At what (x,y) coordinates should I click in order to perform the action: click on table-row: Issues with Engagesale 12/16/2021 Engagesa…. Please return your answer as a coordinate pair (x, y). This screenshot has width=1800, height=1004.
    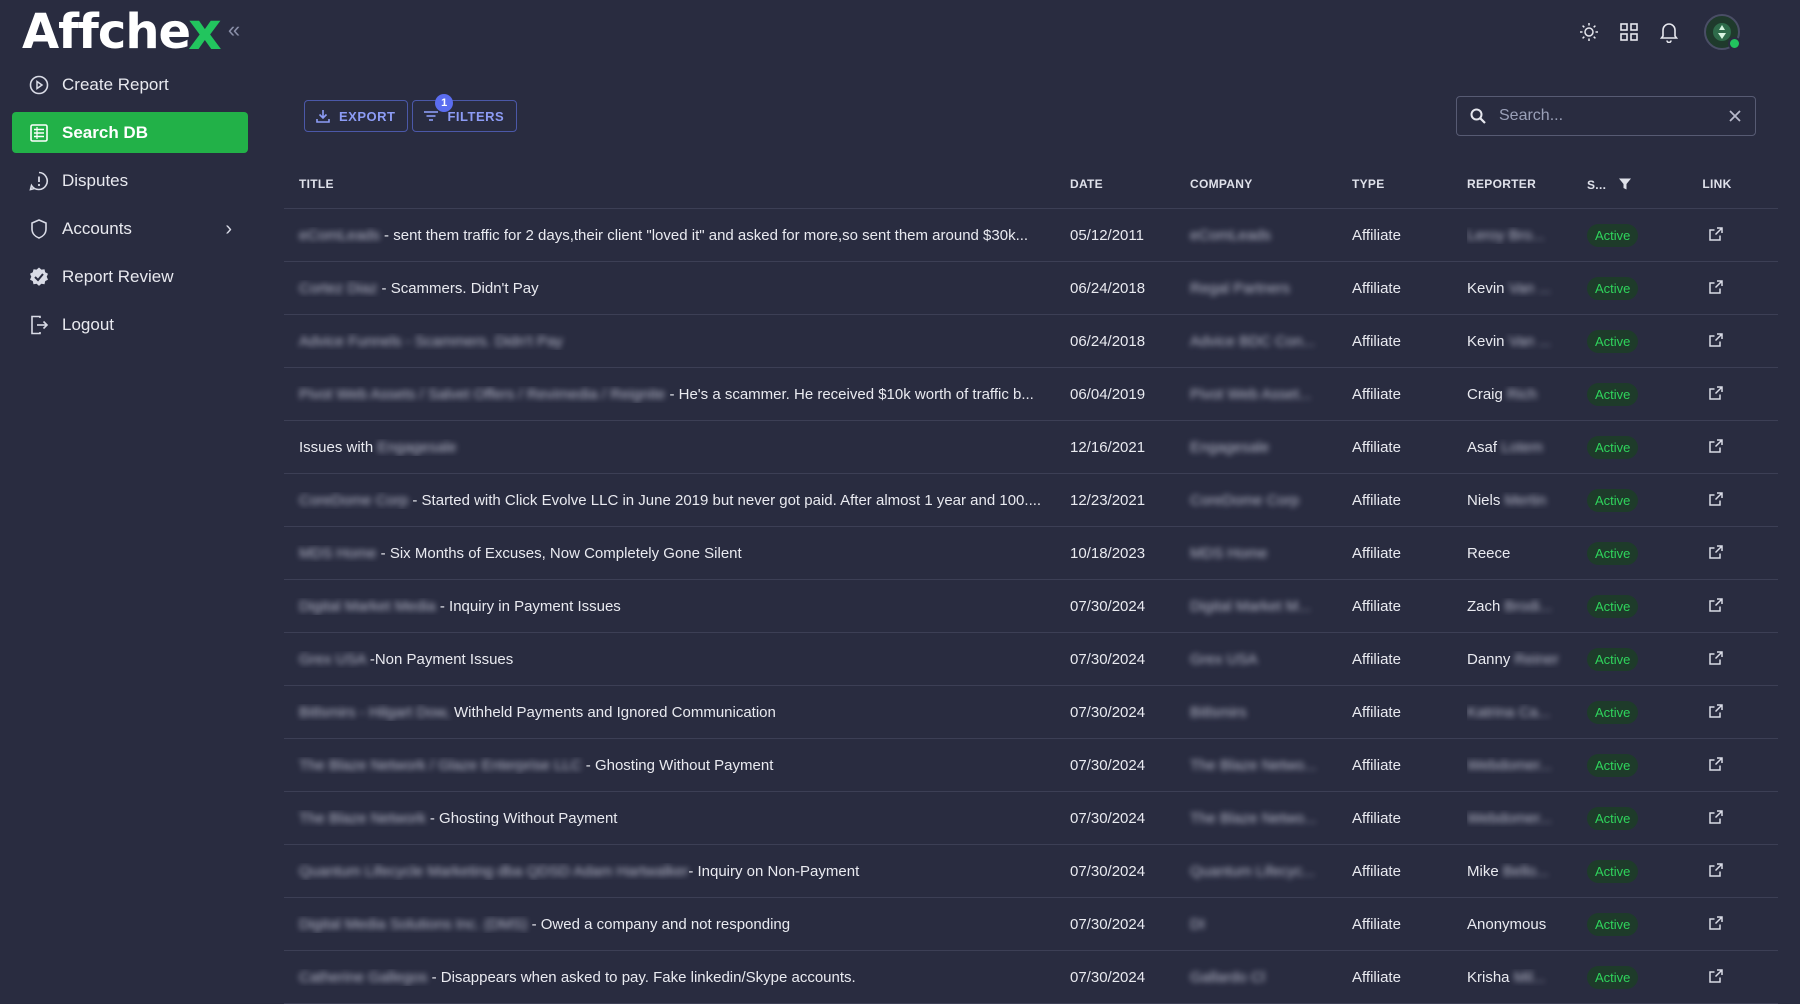
    Looking at the image, I should click on (1031, 447).